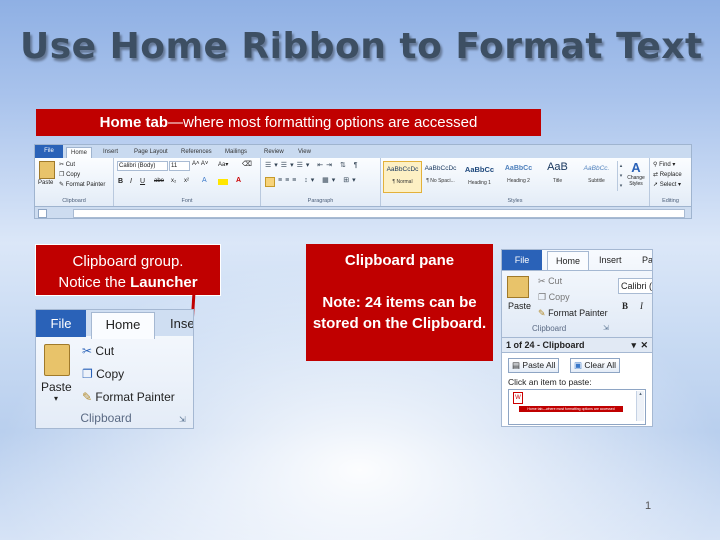 Image resolution: width=720 pixels, height=540 pixels. I want to click on subscript-button: x₂, so click(173, 181).